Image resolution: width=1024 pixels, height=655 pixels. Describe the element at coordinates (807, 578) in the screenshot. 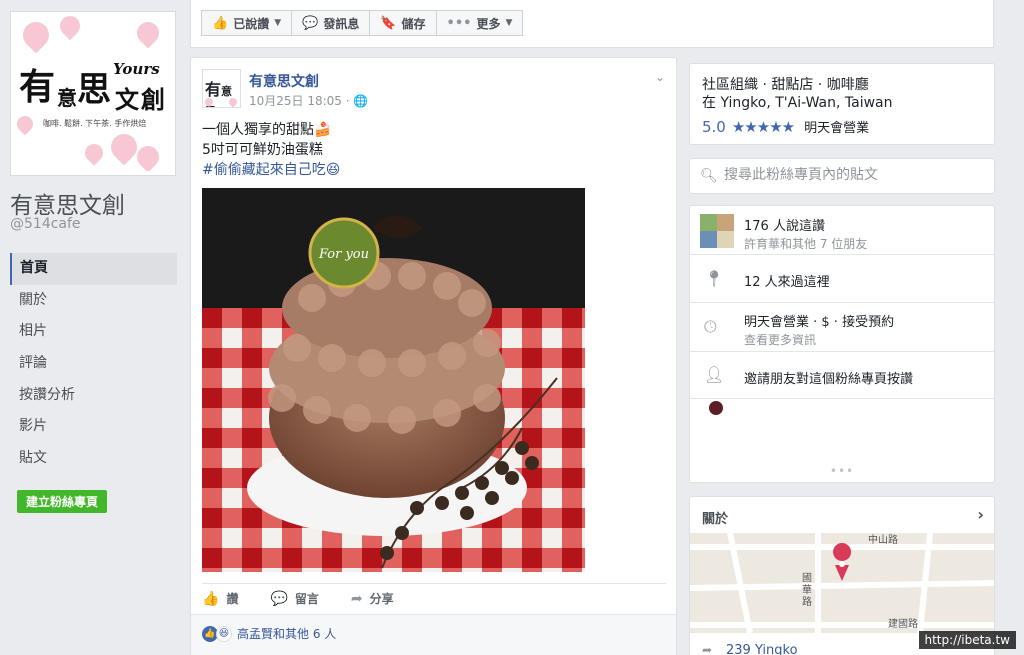

I see `map-road-label: 國` at that location.